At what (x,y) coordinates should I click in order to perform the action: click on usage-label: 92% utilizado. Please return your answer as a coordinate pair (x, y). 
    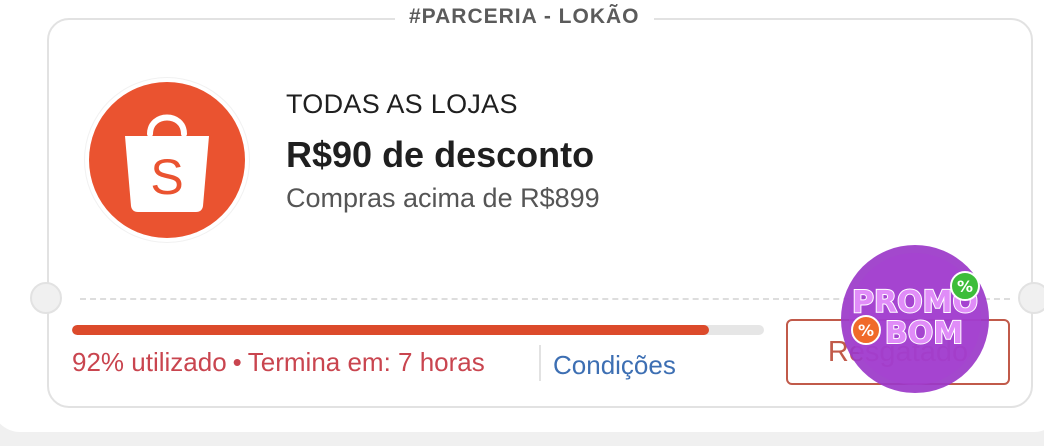
    Looking at the image, I should click on (149, 362).